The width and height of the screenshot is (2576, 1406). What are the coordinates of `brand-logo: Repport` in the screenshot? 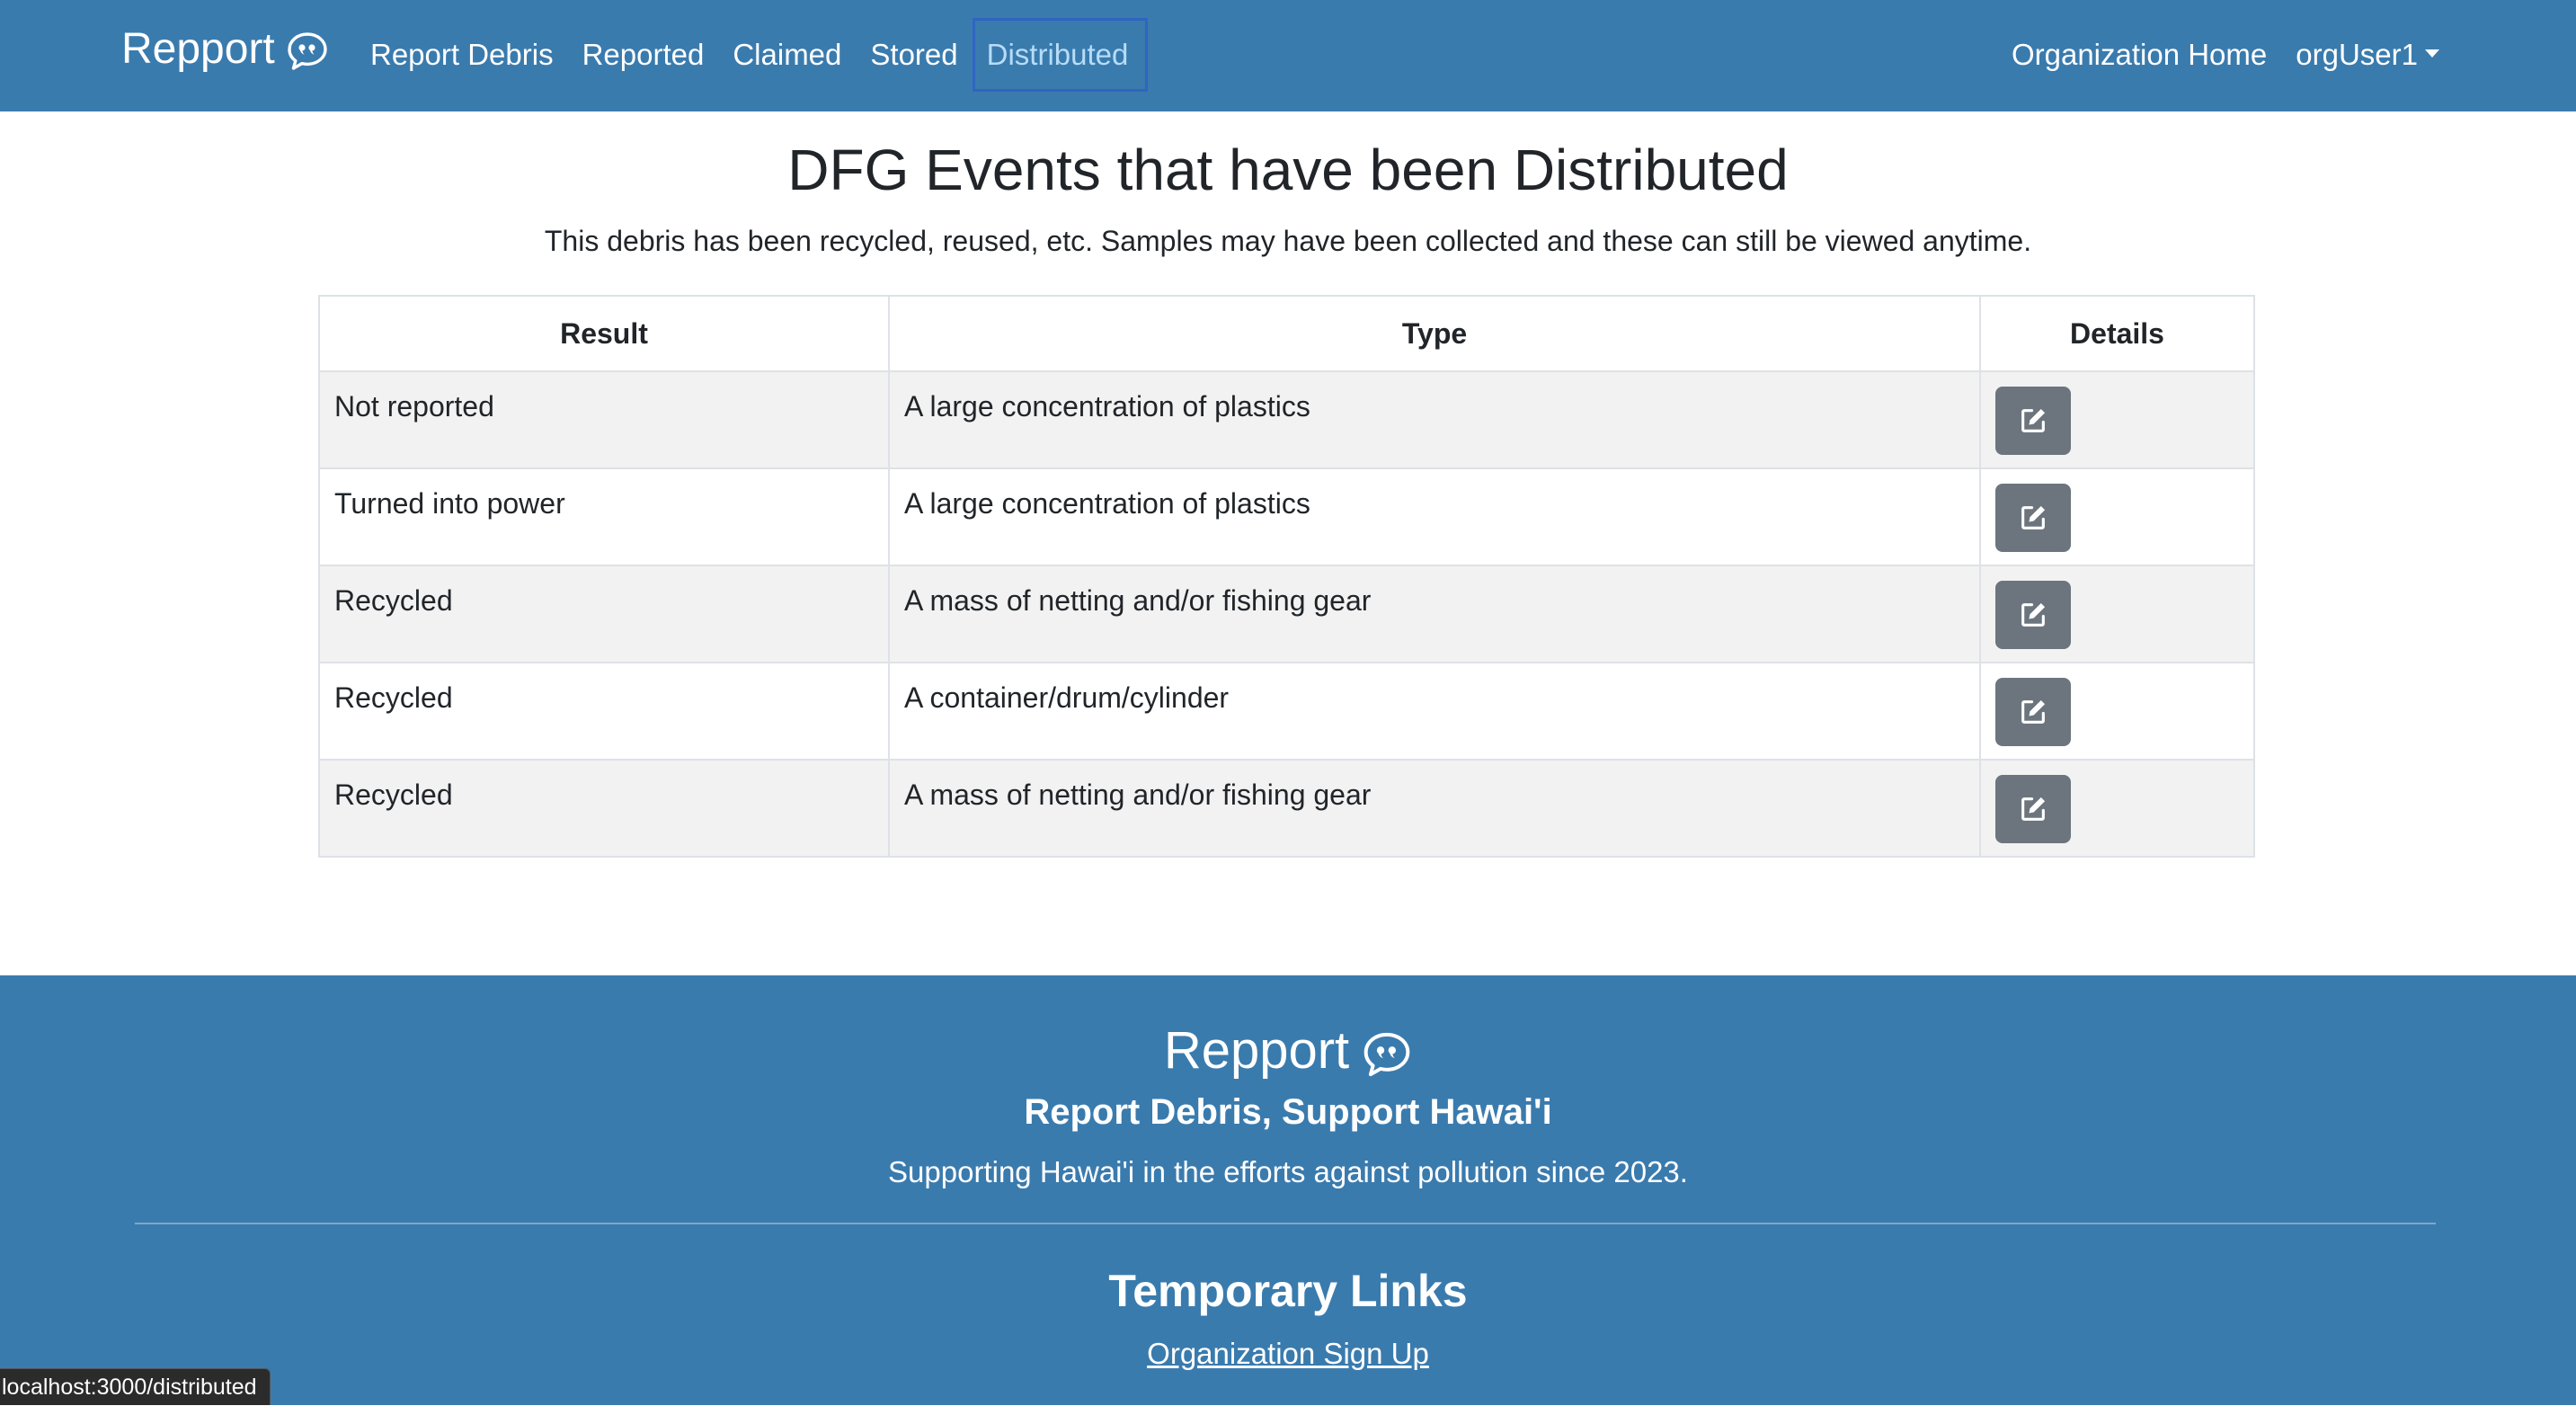 It's located at (225, 49).